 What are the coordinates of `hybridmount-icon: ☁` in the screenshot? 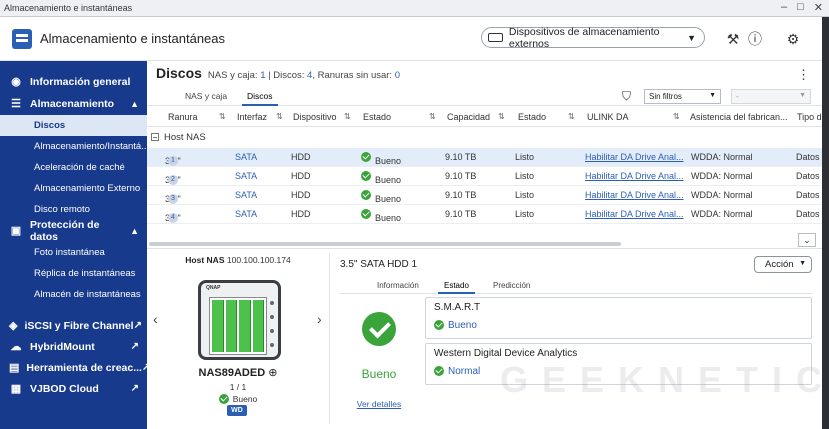 It's located at (16, 347).